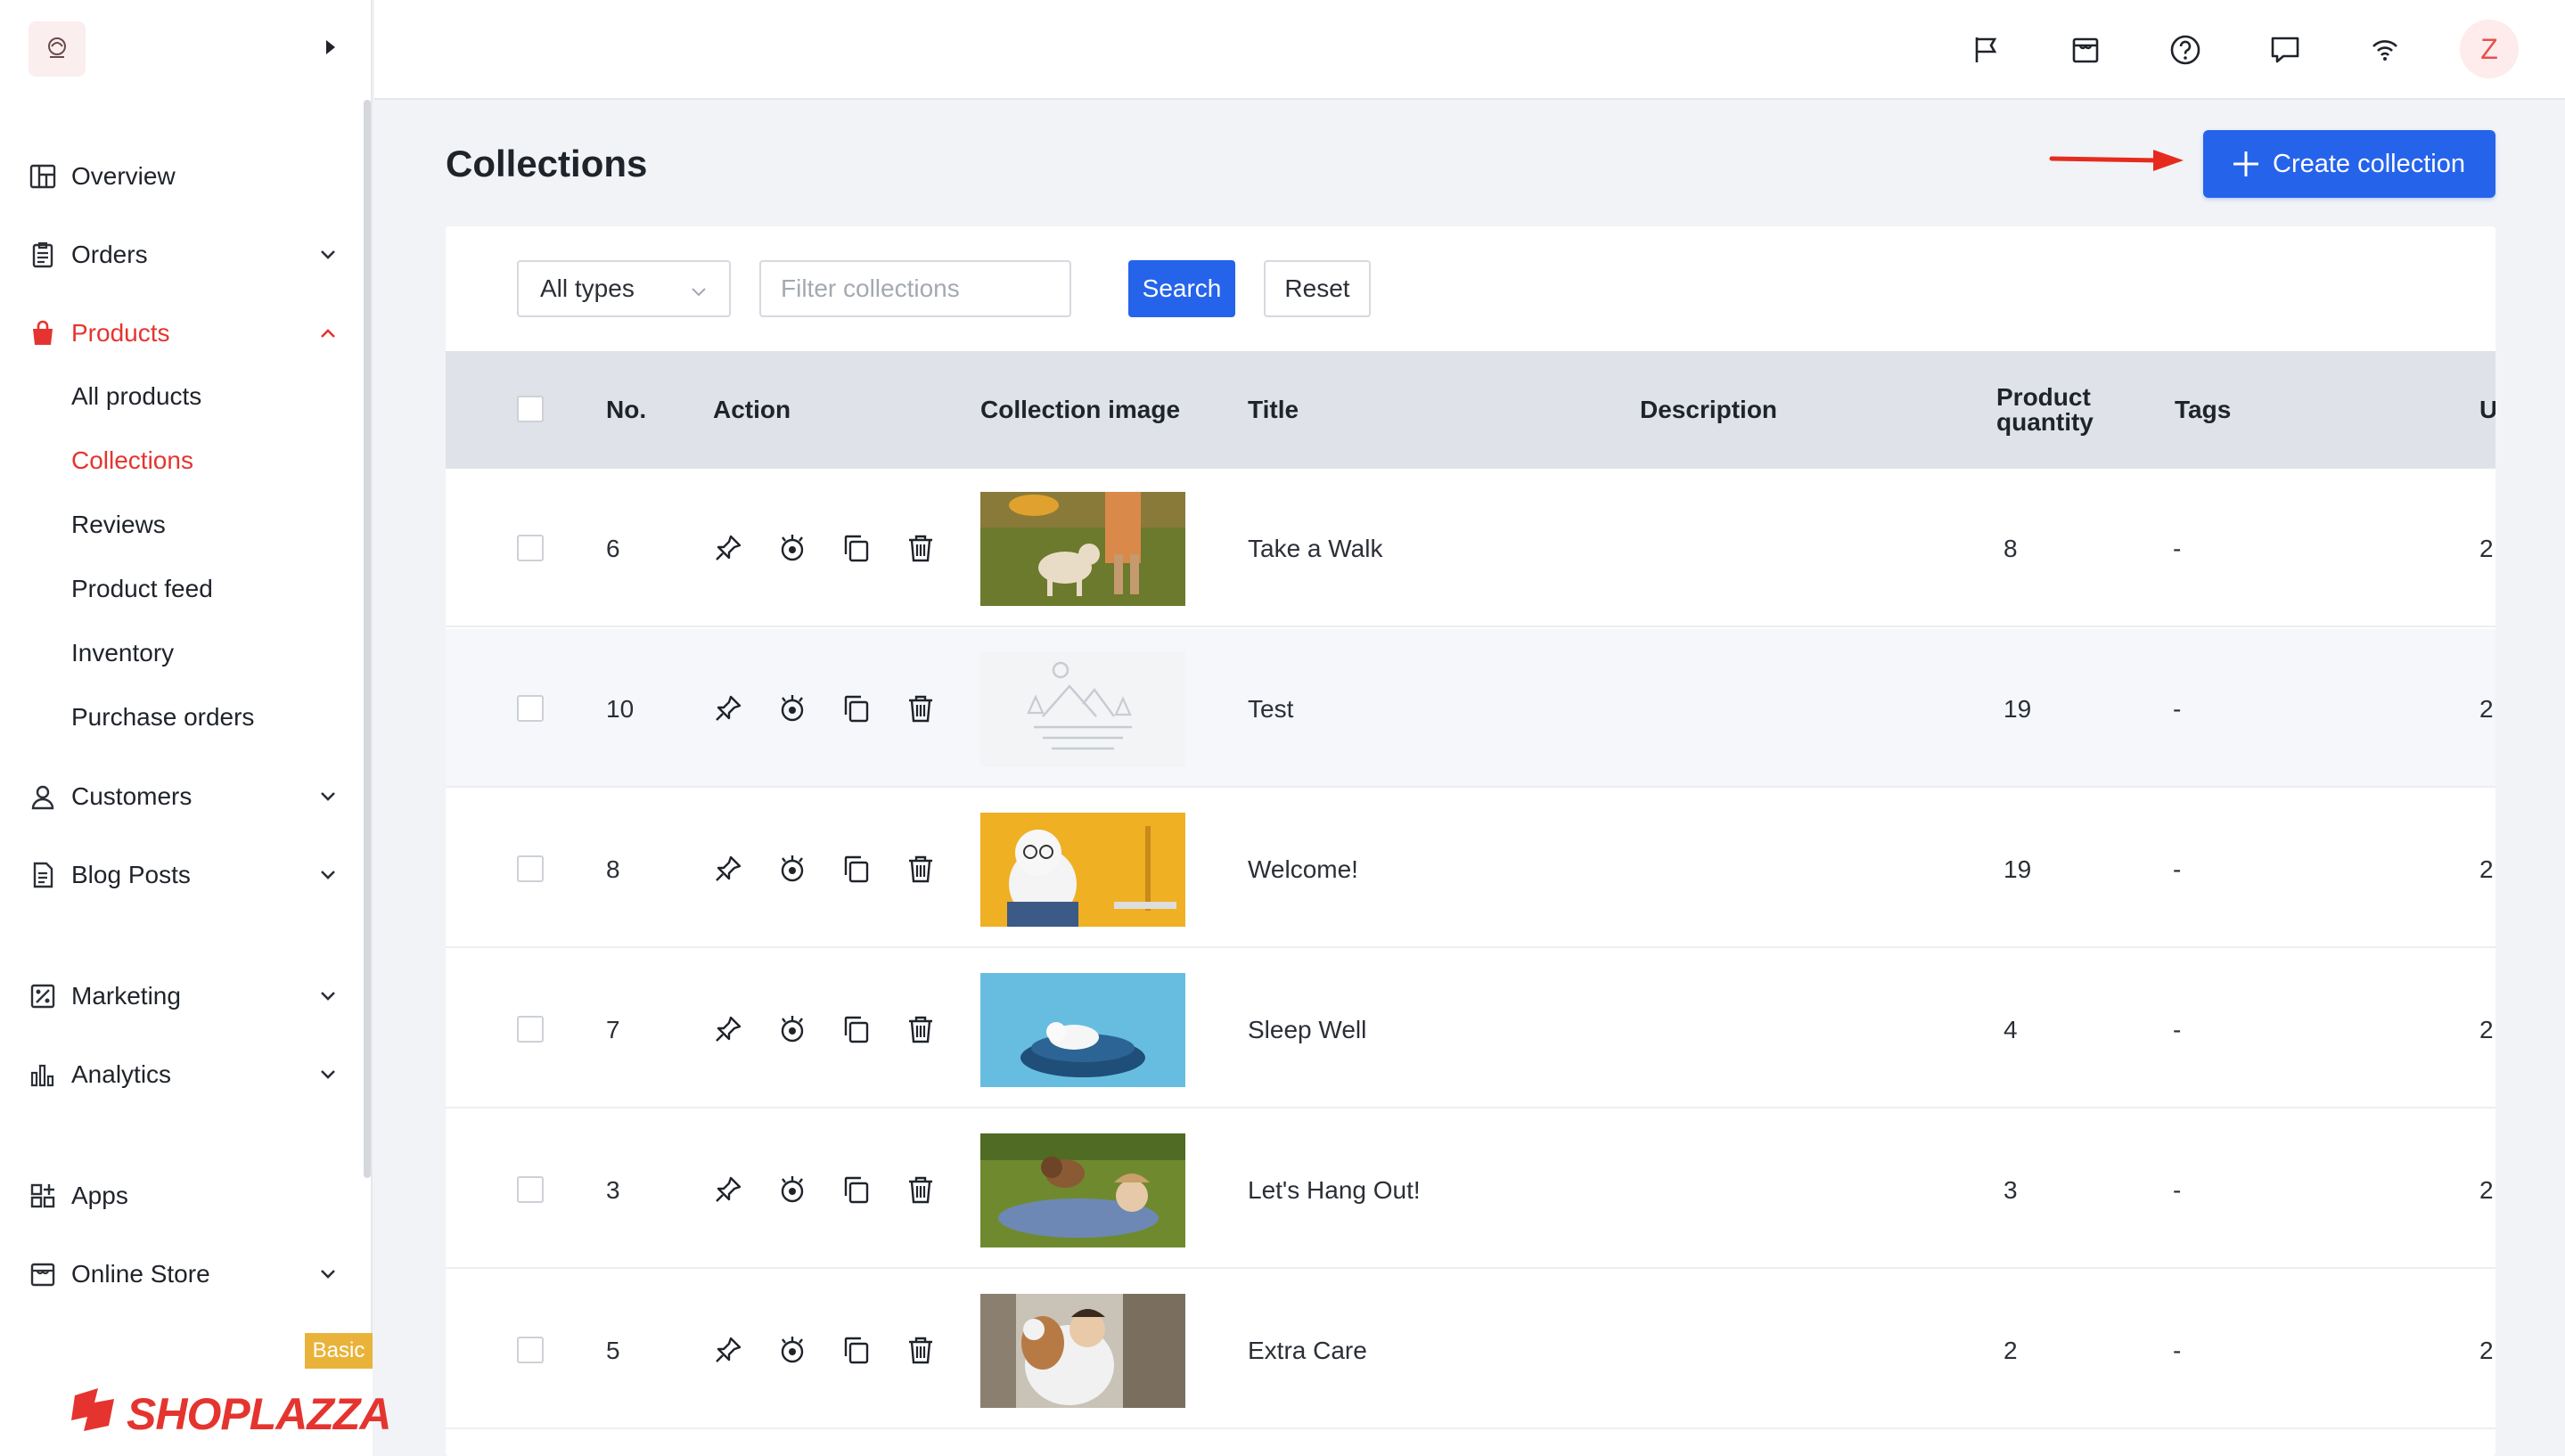 The height and width of the screenshot is (1456, 2565). I want to click on wifi-icon, so click(2385, 50).